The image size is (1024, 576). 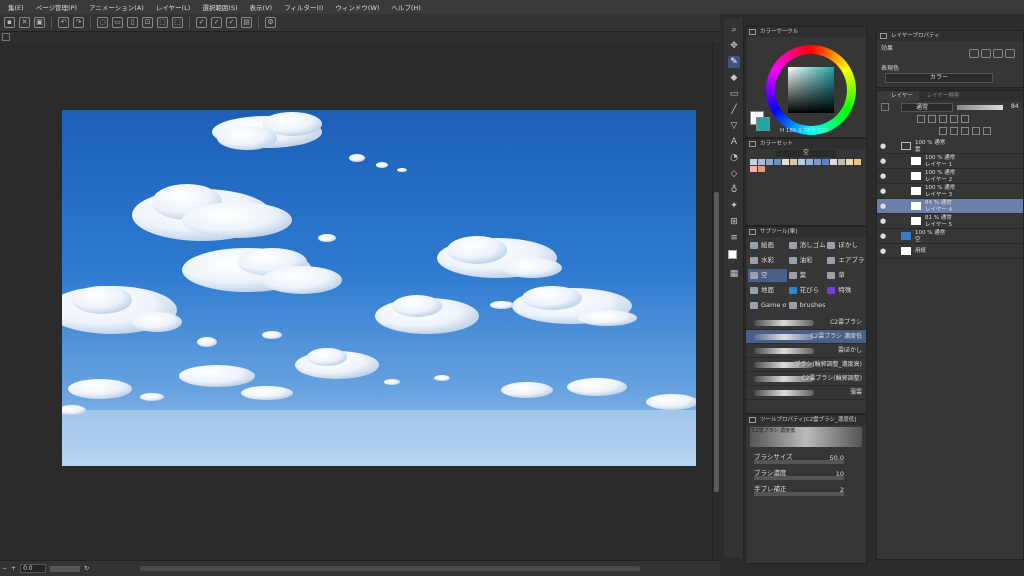 I want to click on brush-item: 雲ぼかし, so click(x=806, y=351).